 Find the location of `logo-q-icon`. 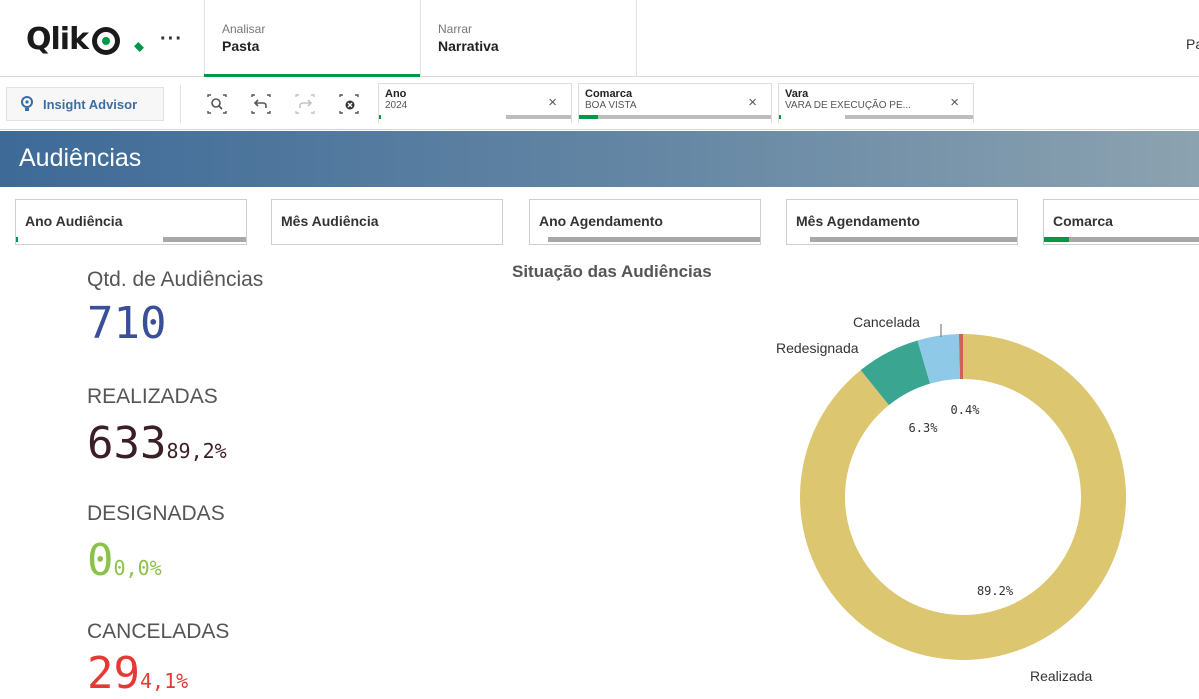

logo-q-icon is located at coordinates (106, 40).